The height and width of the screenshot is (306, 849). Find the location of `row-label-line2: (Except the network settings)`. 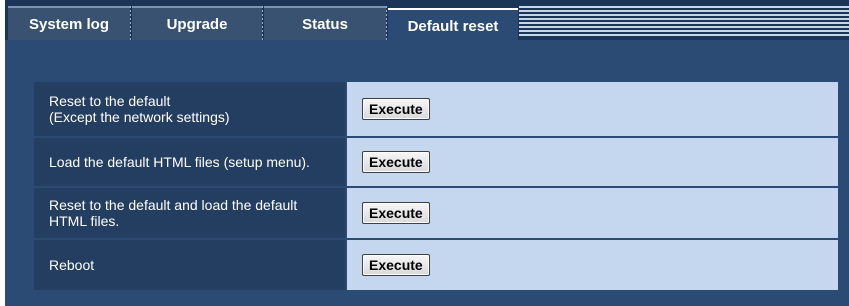

row-label-line2: (Except the network settings) is located at coordinates (139, 117).